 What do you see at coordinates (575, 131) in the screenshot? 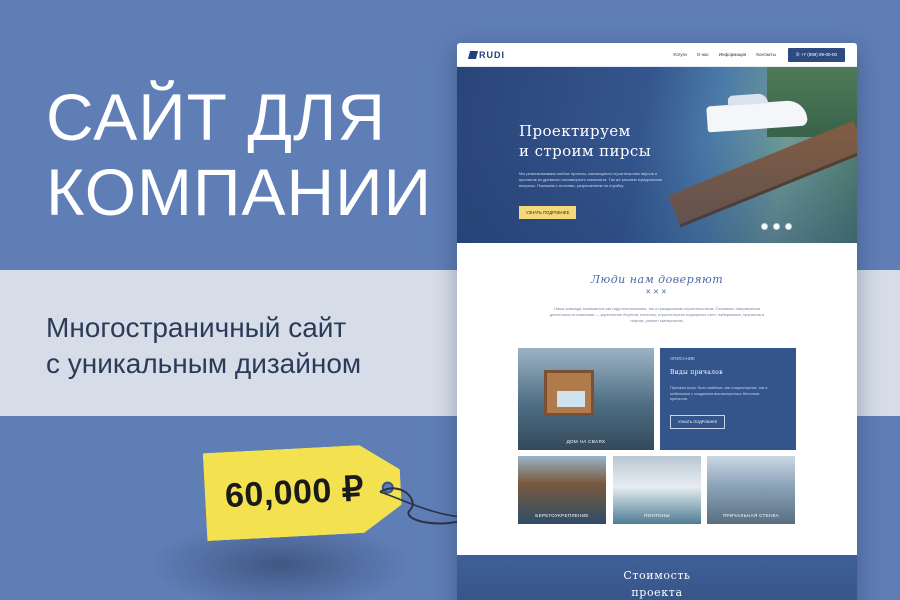
I see `hero-title-line-1: Проектируем` at bounding box center [575, 131].